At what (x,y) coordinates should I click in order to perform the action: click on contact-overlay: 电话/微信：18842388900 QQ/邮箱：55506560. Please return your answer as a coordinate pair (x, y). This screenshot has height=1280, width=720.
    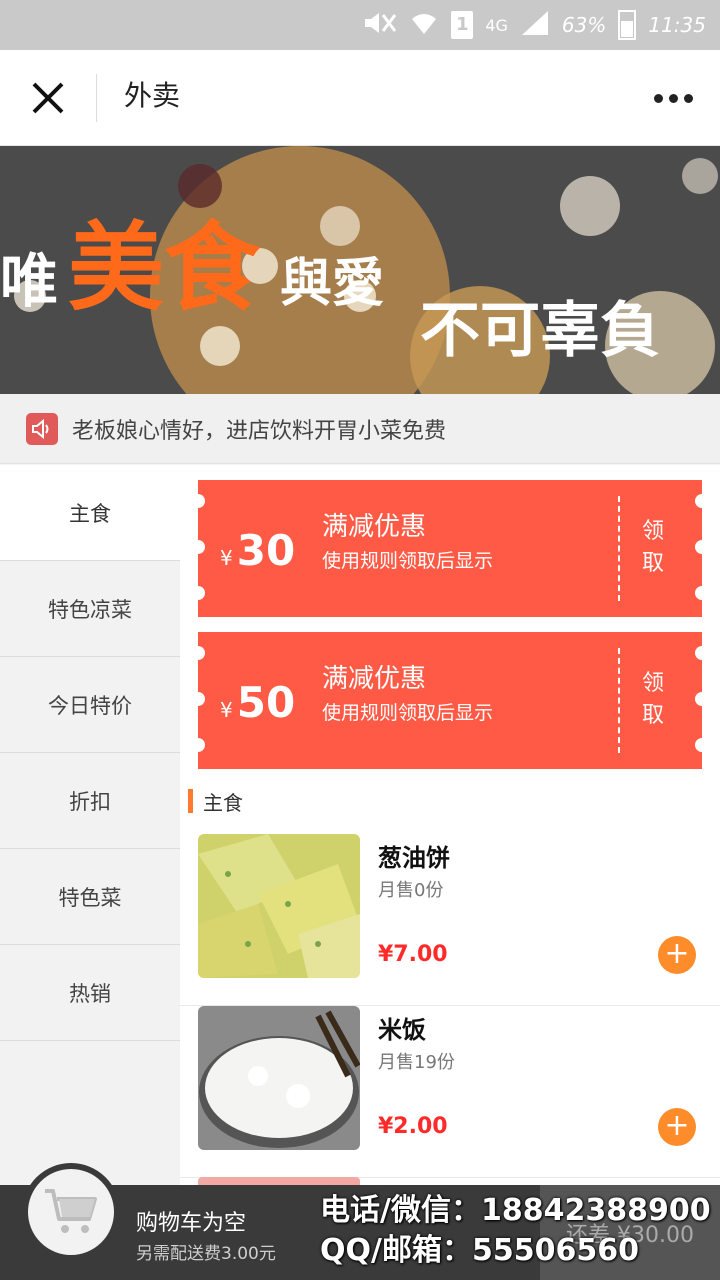
    Looking at the image, I should click on (520, 1231).